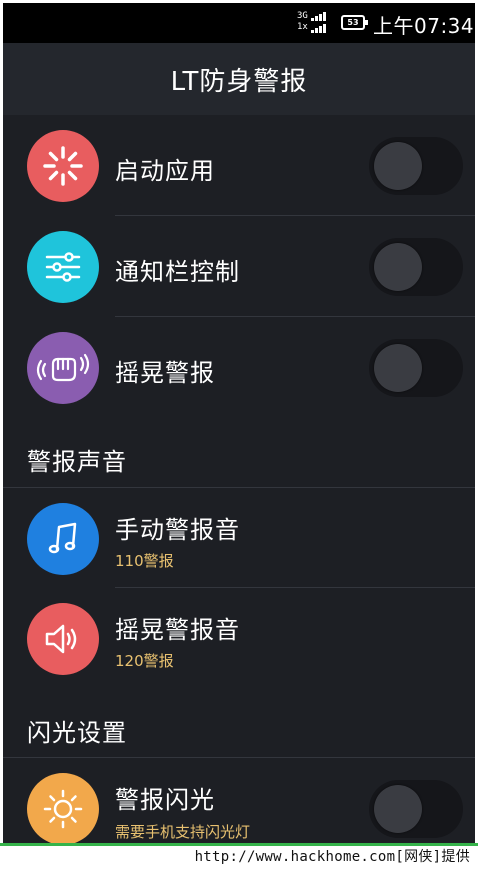 This screenshot has height=869, width=478. What do you see at coordinates (302, 16) in the screenshot?
I see `network-type-top: 3G` at bounding box center [302, 16].